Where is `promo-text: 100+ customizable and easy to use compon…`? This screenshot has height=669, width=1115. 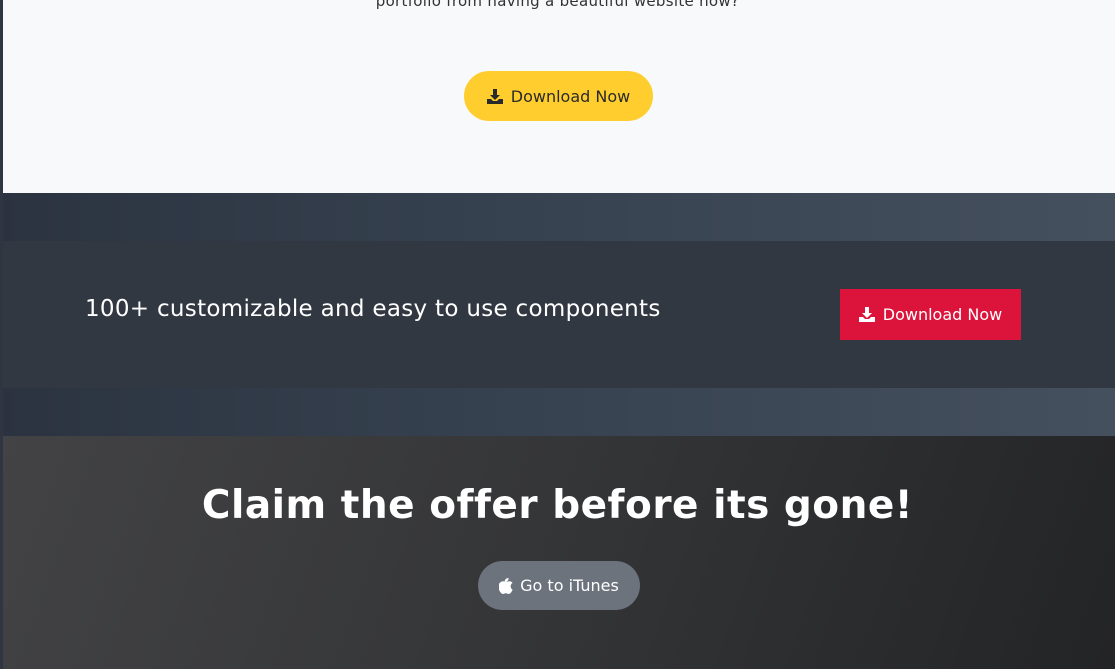 promo-text: 100+ customizable and easy to use compon… is located at coordinates (373, 309).